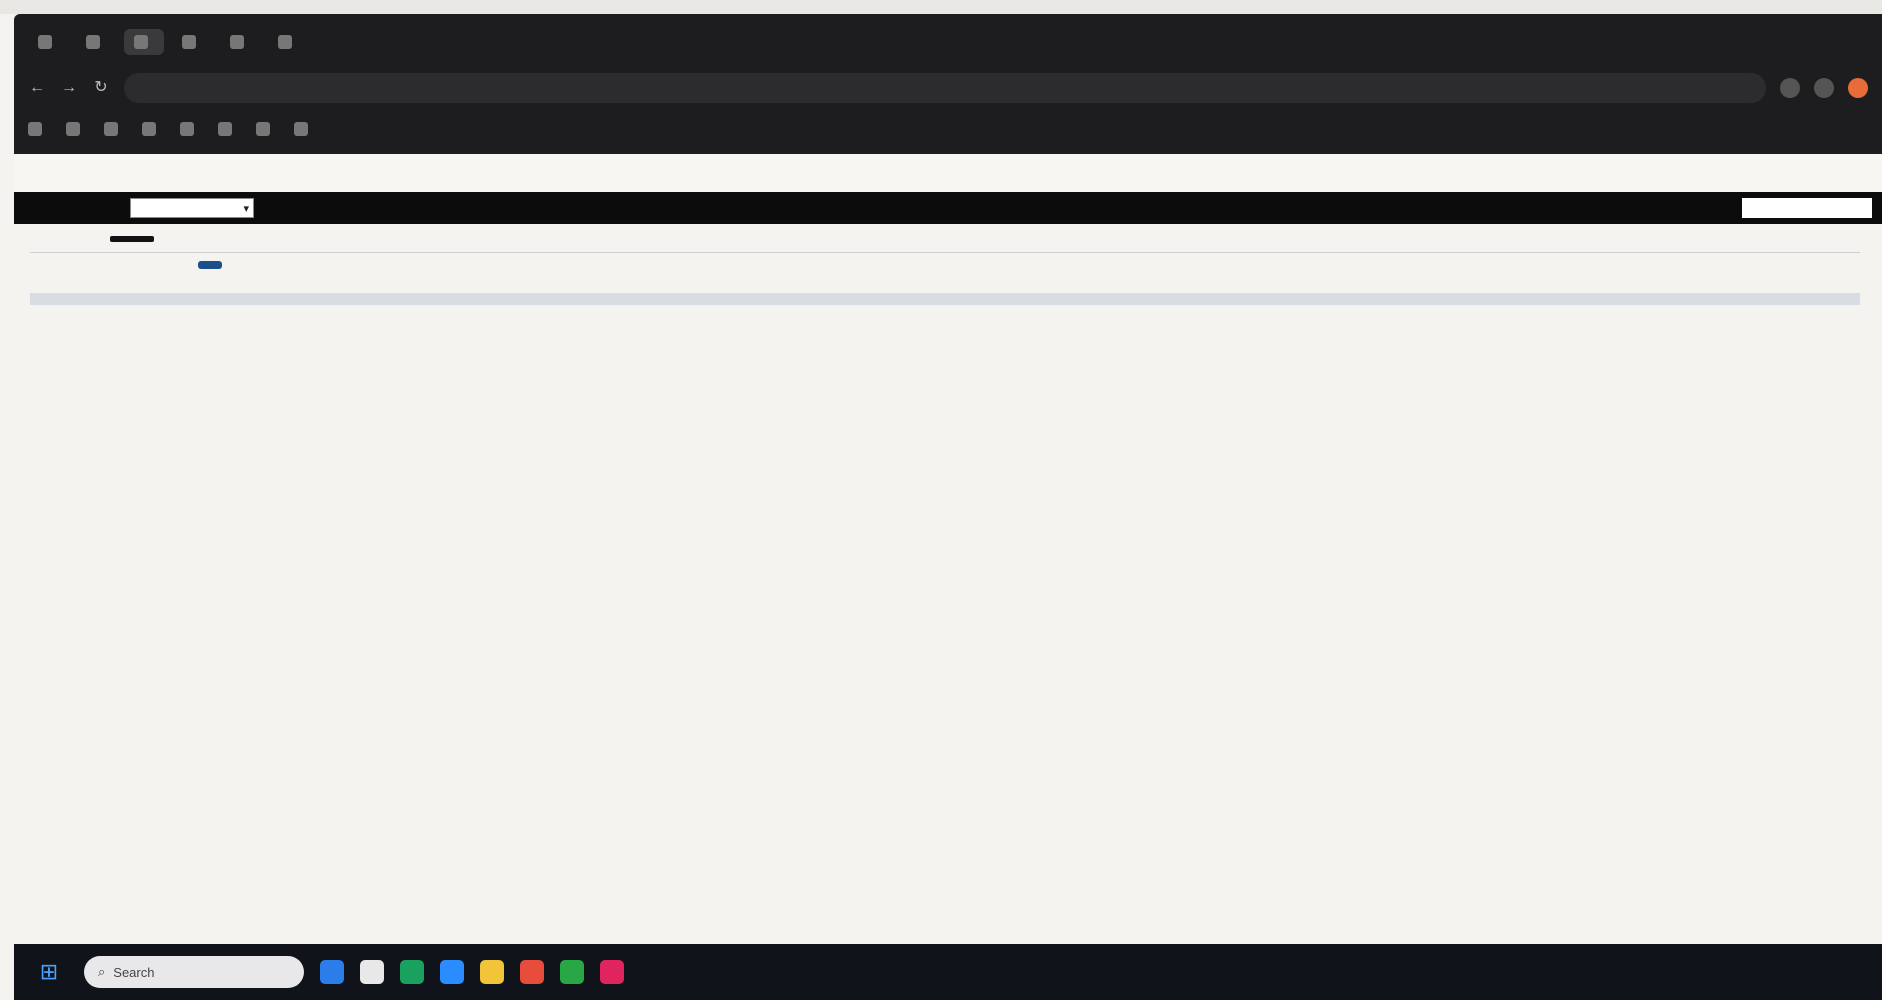 This screenshot has width=1882, height=1000. Describe the element at coordinates (1858, 88) in the screenshot. I see `profile-avatar` at that location.